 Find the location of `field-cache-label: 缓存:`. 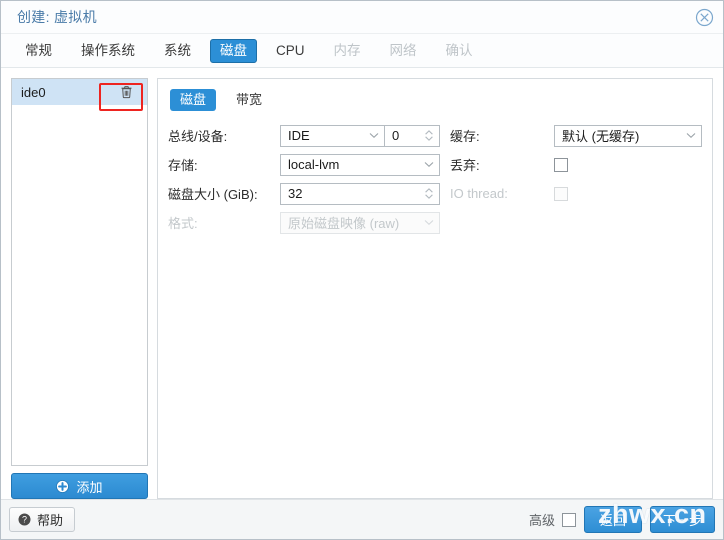

field-cache-label: 缓存: is located at coordinates (465, 136).